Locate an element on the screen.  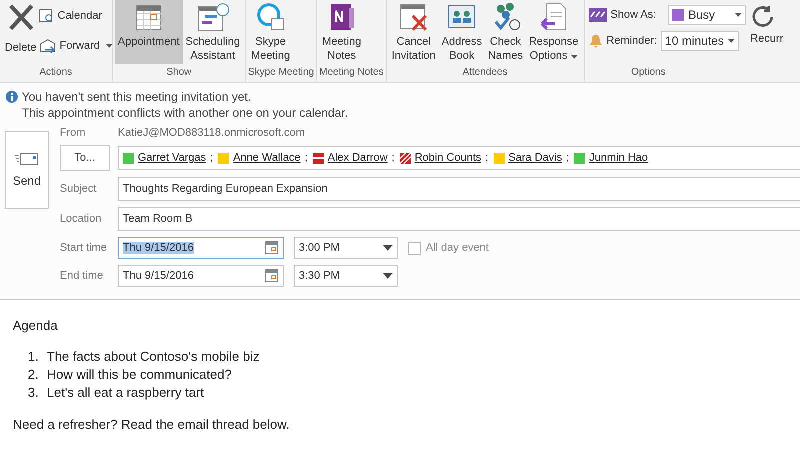
list-number: 3. is located at coordinates (34, 392).